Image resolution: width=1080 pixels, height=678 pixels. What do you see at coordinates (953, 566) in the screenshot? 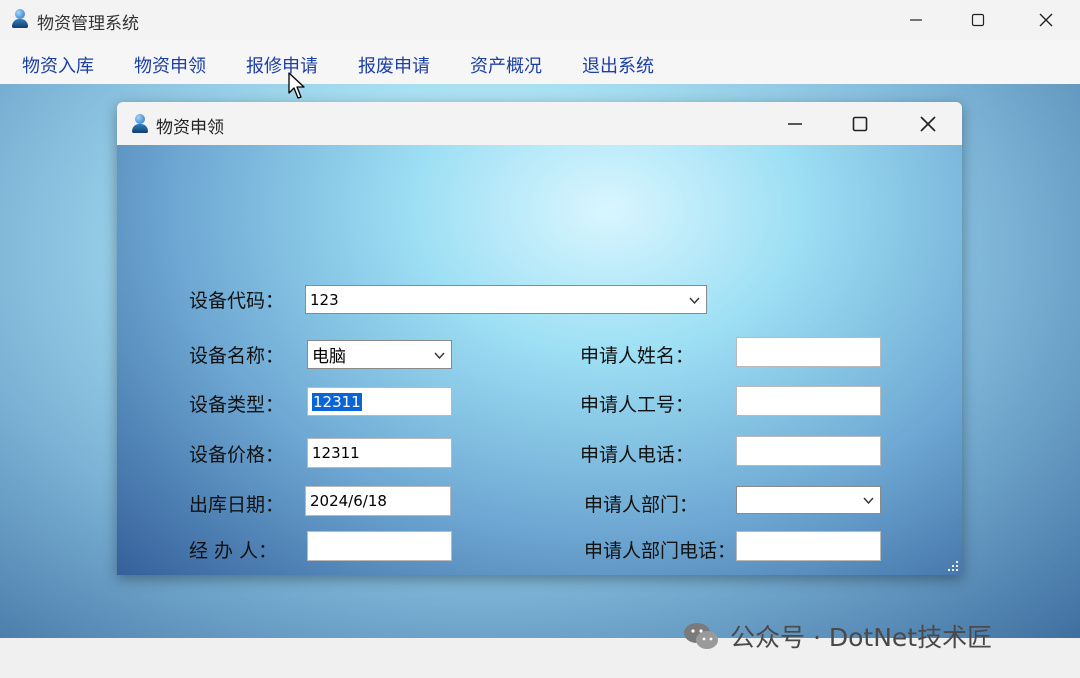
I see `resize-grip-icon` at bounding box center [953, 566].